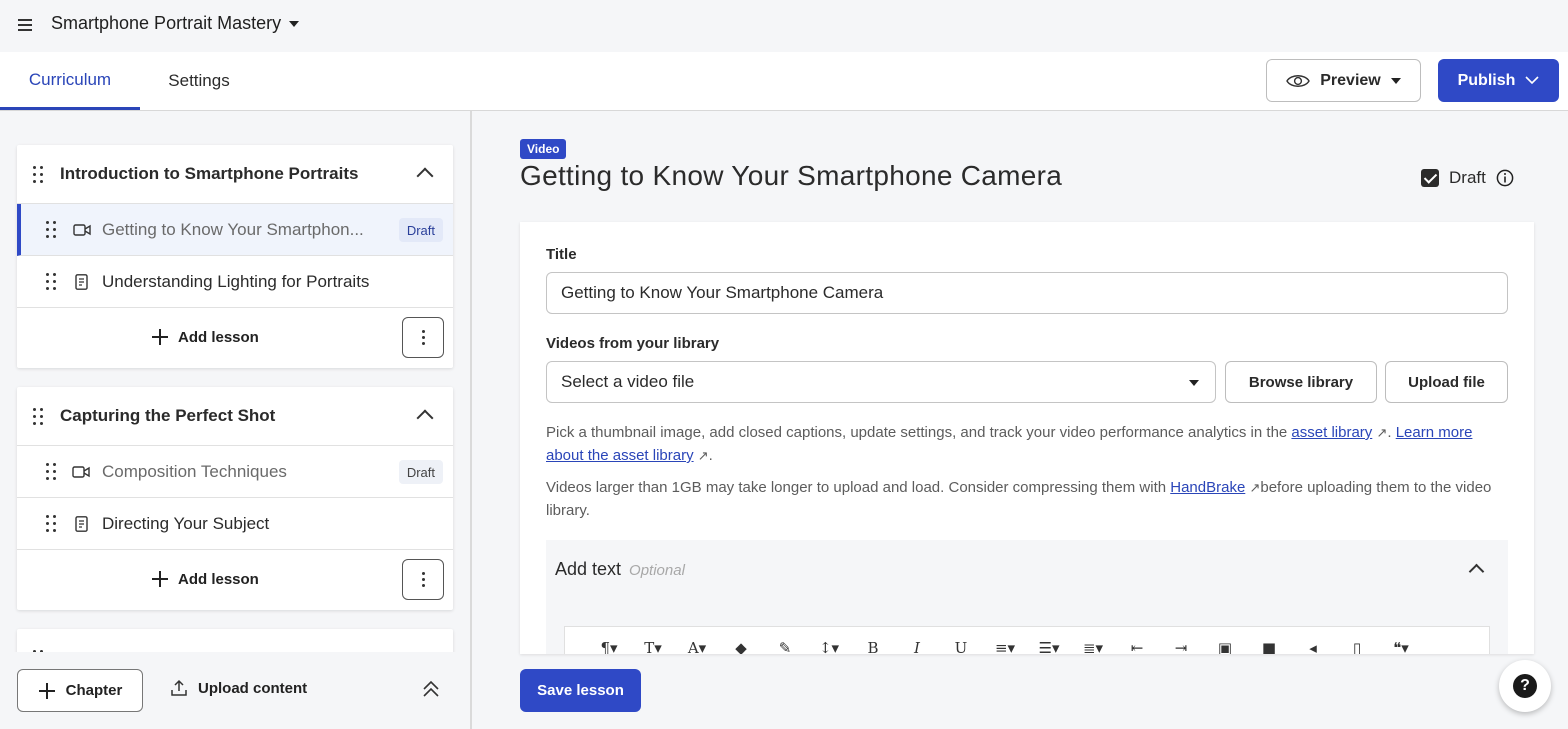 This screenshot has width=1568, height=729. What do you see at coordinates (186, 523) in the screenshot?
I see `lesson-title: Directing Your Subject` at bounding box center [186, 523].